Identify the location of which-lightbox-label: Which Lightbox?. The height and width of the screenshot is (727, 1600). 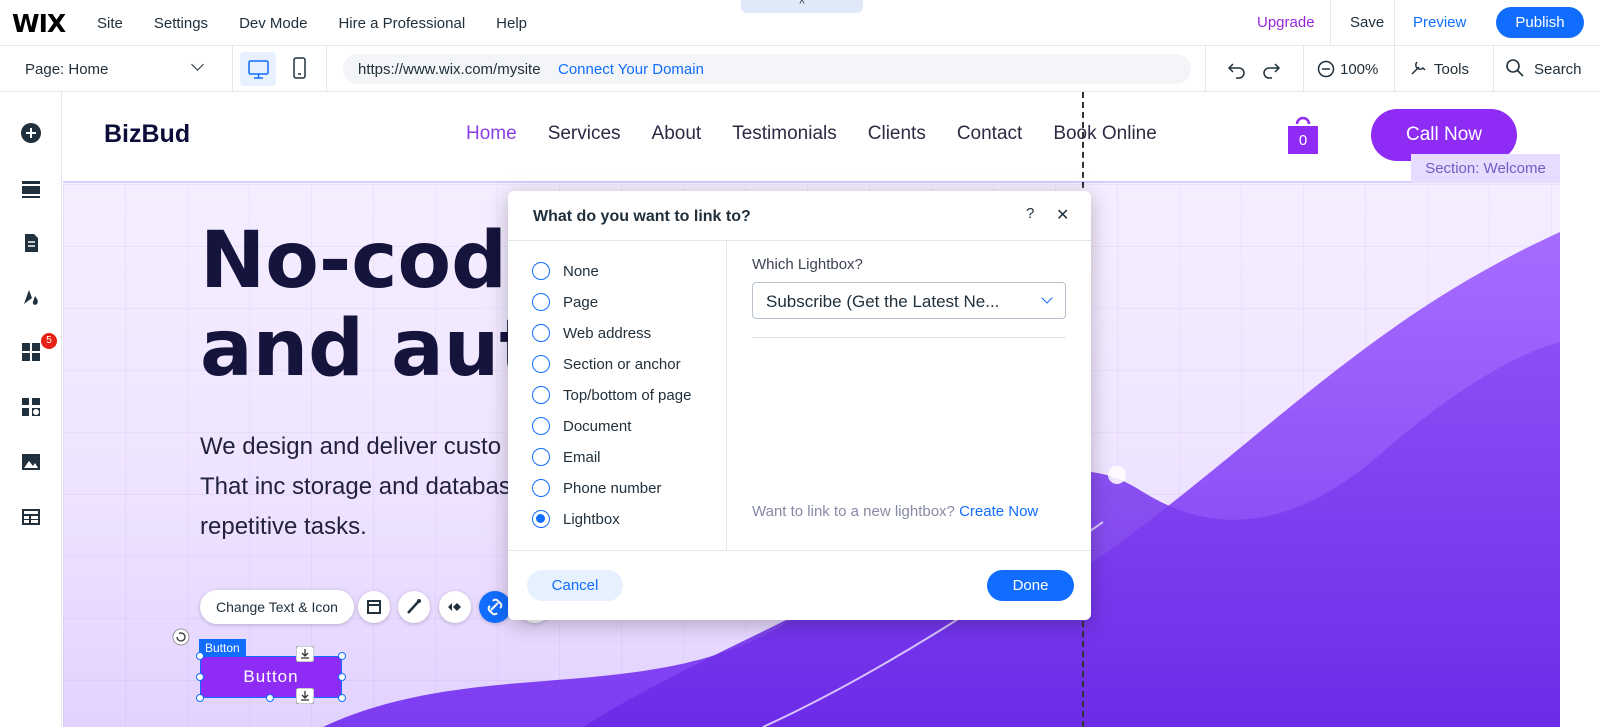
(807, 264).